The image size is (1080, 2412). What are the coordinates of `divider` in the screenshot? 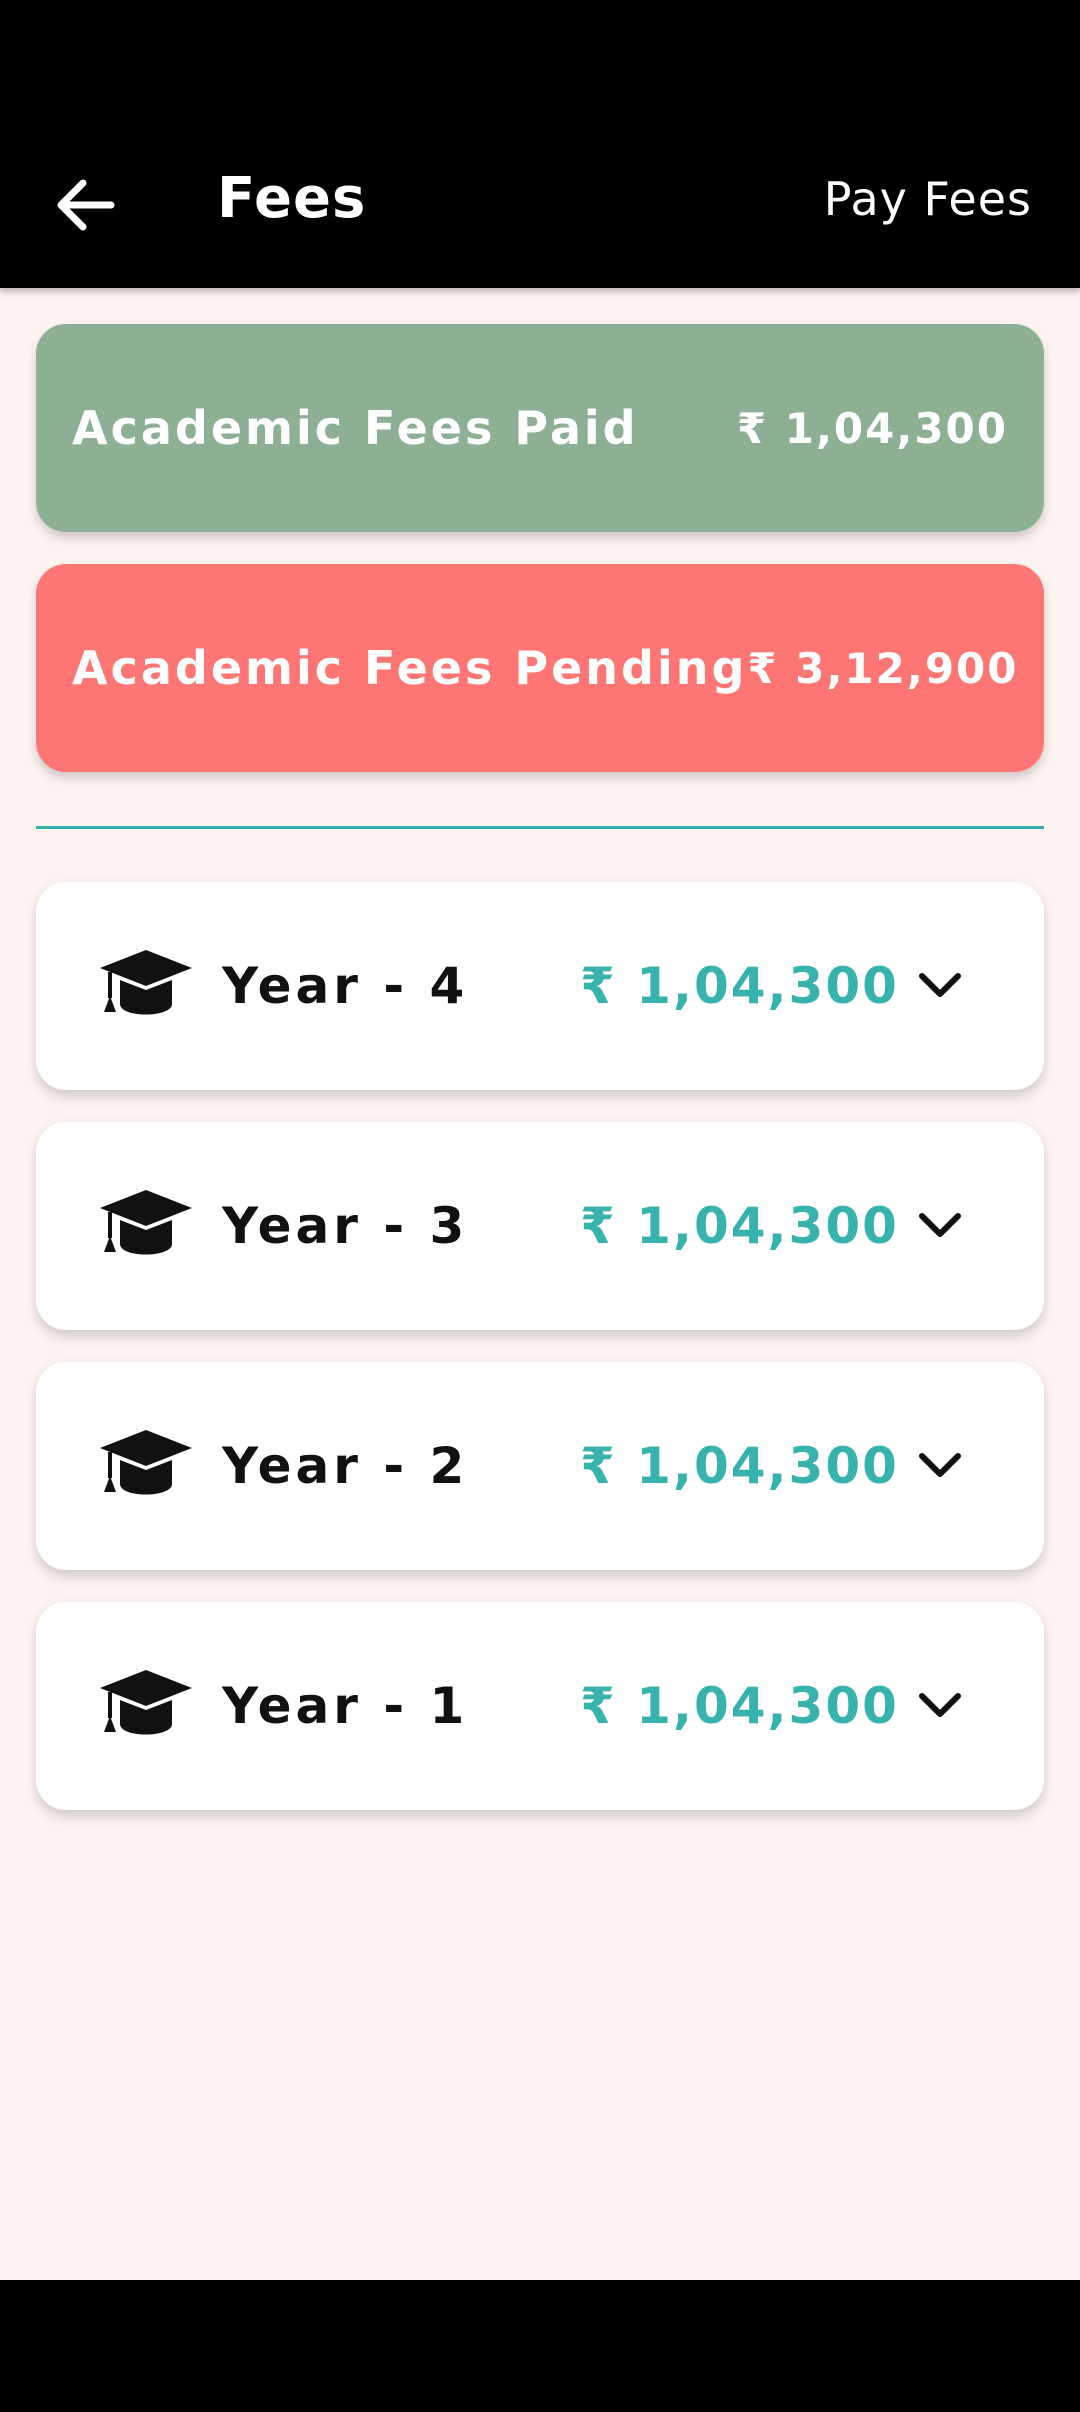 It's located at (540, 827).